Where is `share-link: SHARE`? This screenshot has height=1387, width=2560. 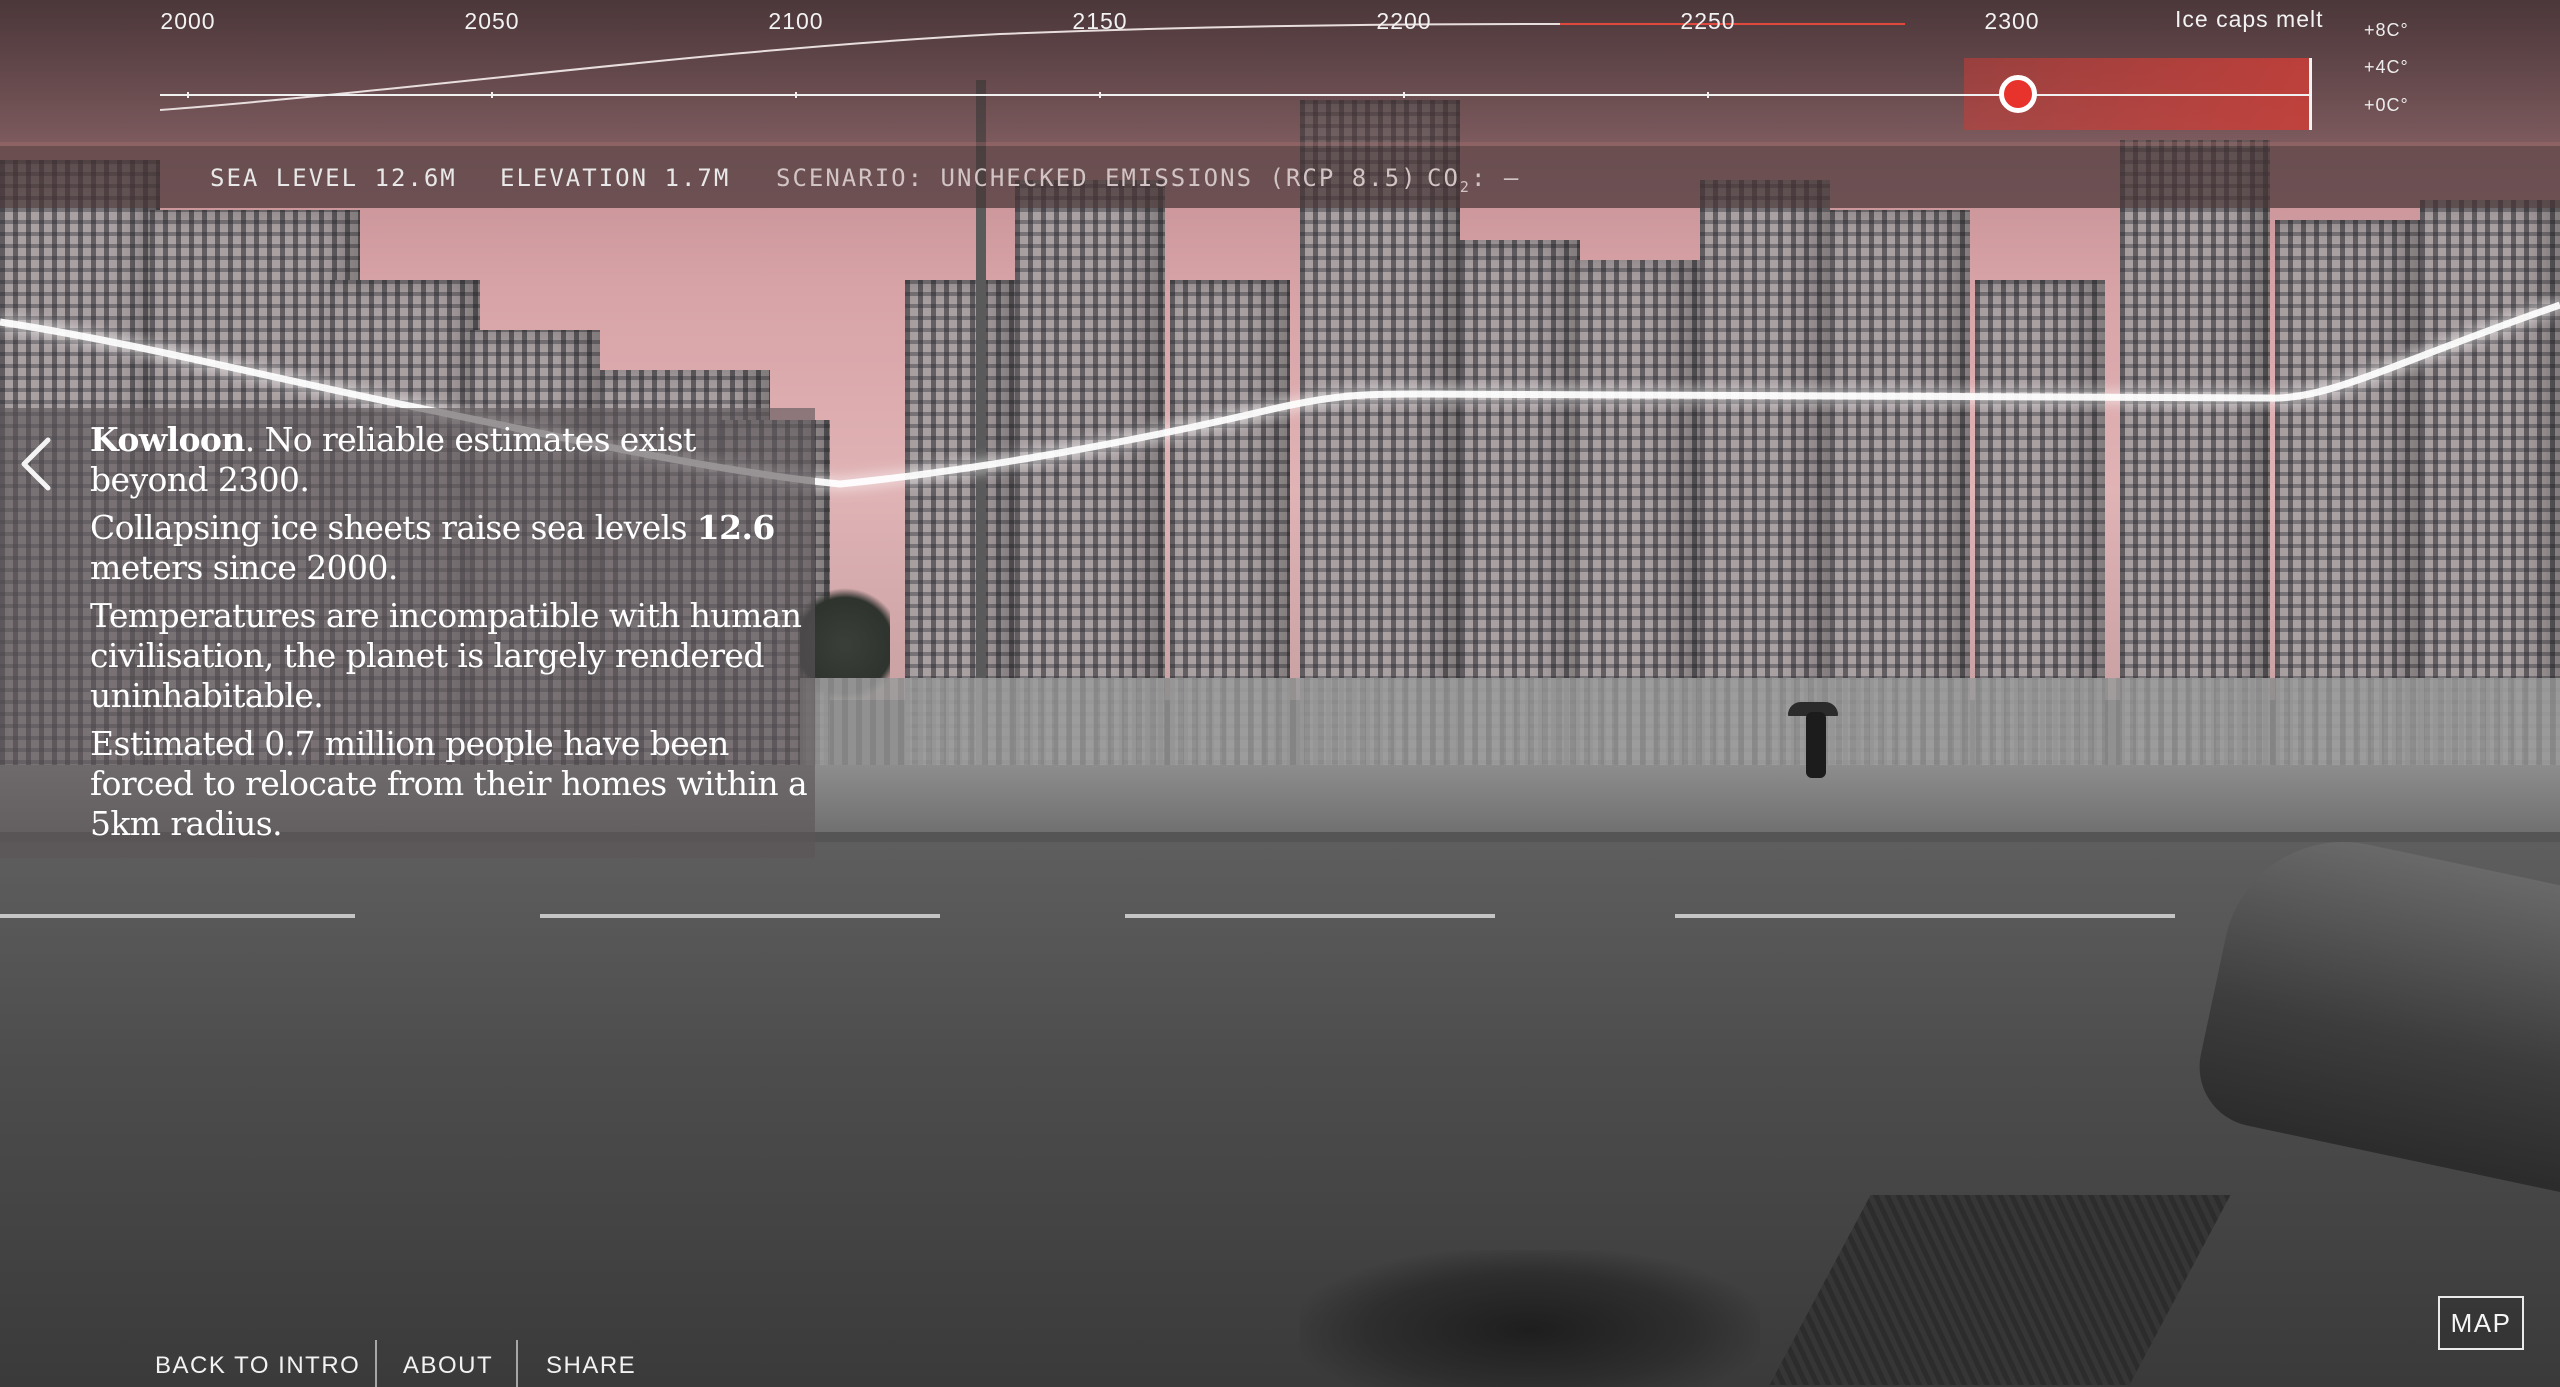 share-link: SHARE is located at coordinates (591, 1366).